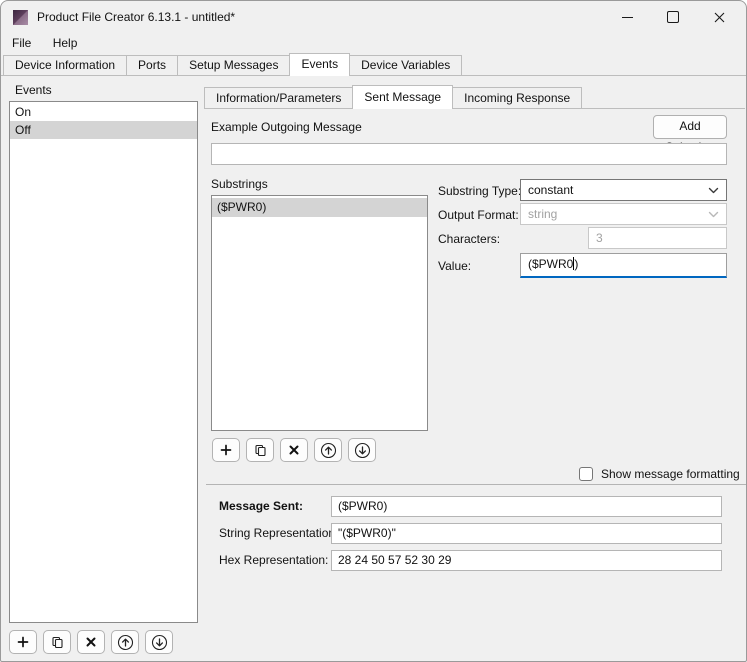 Image resolution: width=747 pixels, height=662 pixels. What do you see at coordinates (526, 506) in the screenshot?
I see `message-sent-field: ($PWR0)` at bounding box center [526, 506].